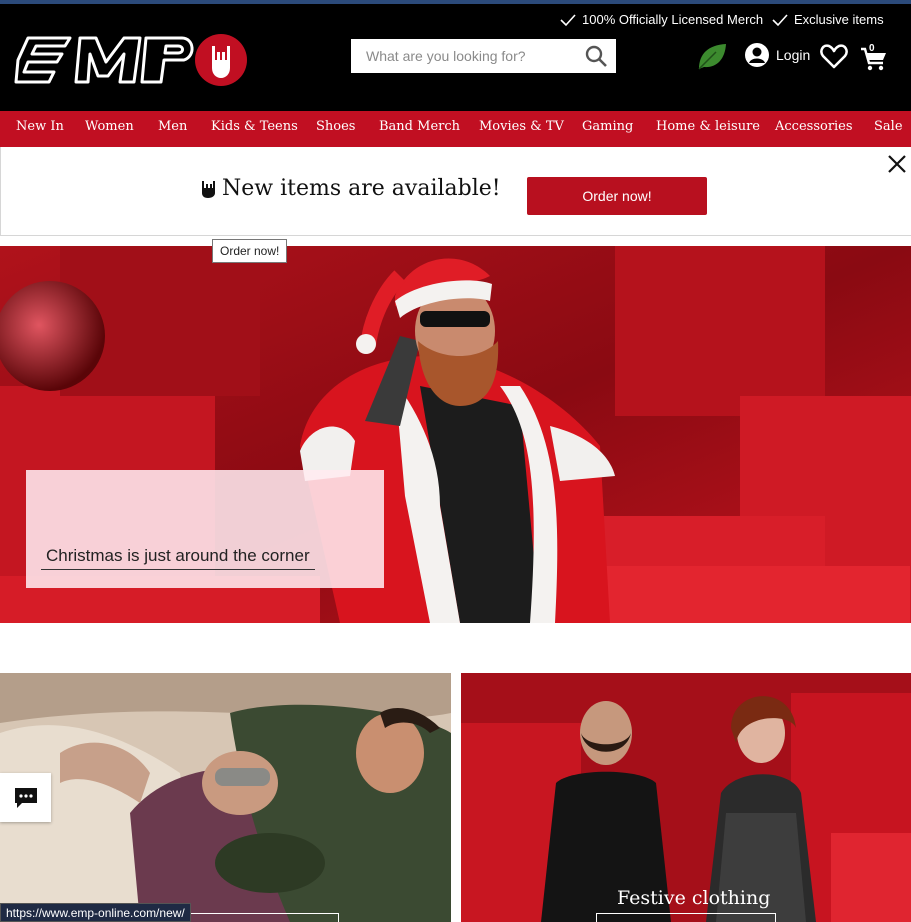 The width and height of the screenshot is (911, 922). What do you see at coordinates (814, 126) in the screenshot?
I see `nav-item-accessories: Accessories` at bounding box center [814, 126].